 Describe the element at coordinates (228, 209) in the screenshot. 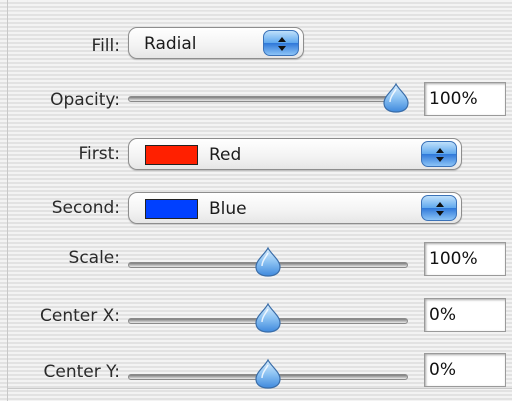

I see `second-color-value: Blue` at that location.